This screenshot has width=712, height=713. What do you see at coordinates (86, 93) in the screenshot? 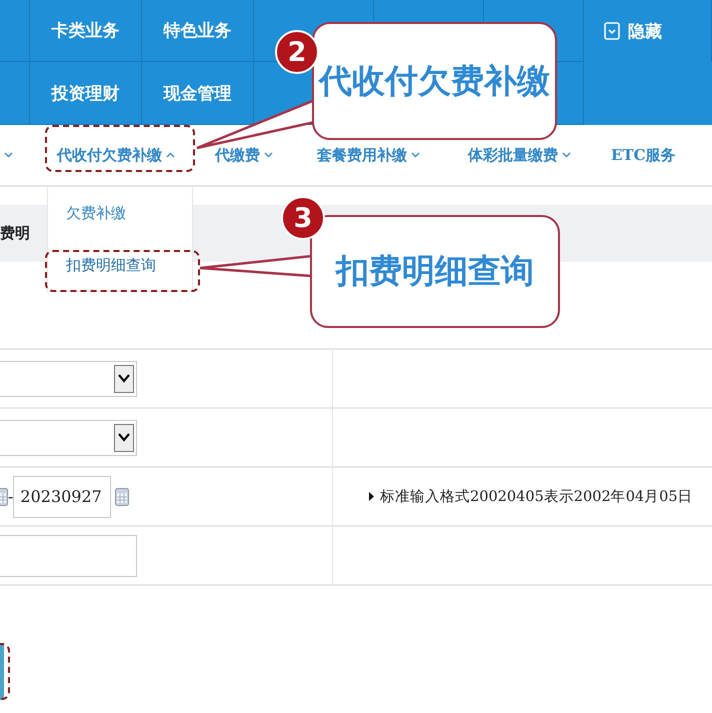
I see `nav-tab: 投资理财` at bounding box center [86, 93].